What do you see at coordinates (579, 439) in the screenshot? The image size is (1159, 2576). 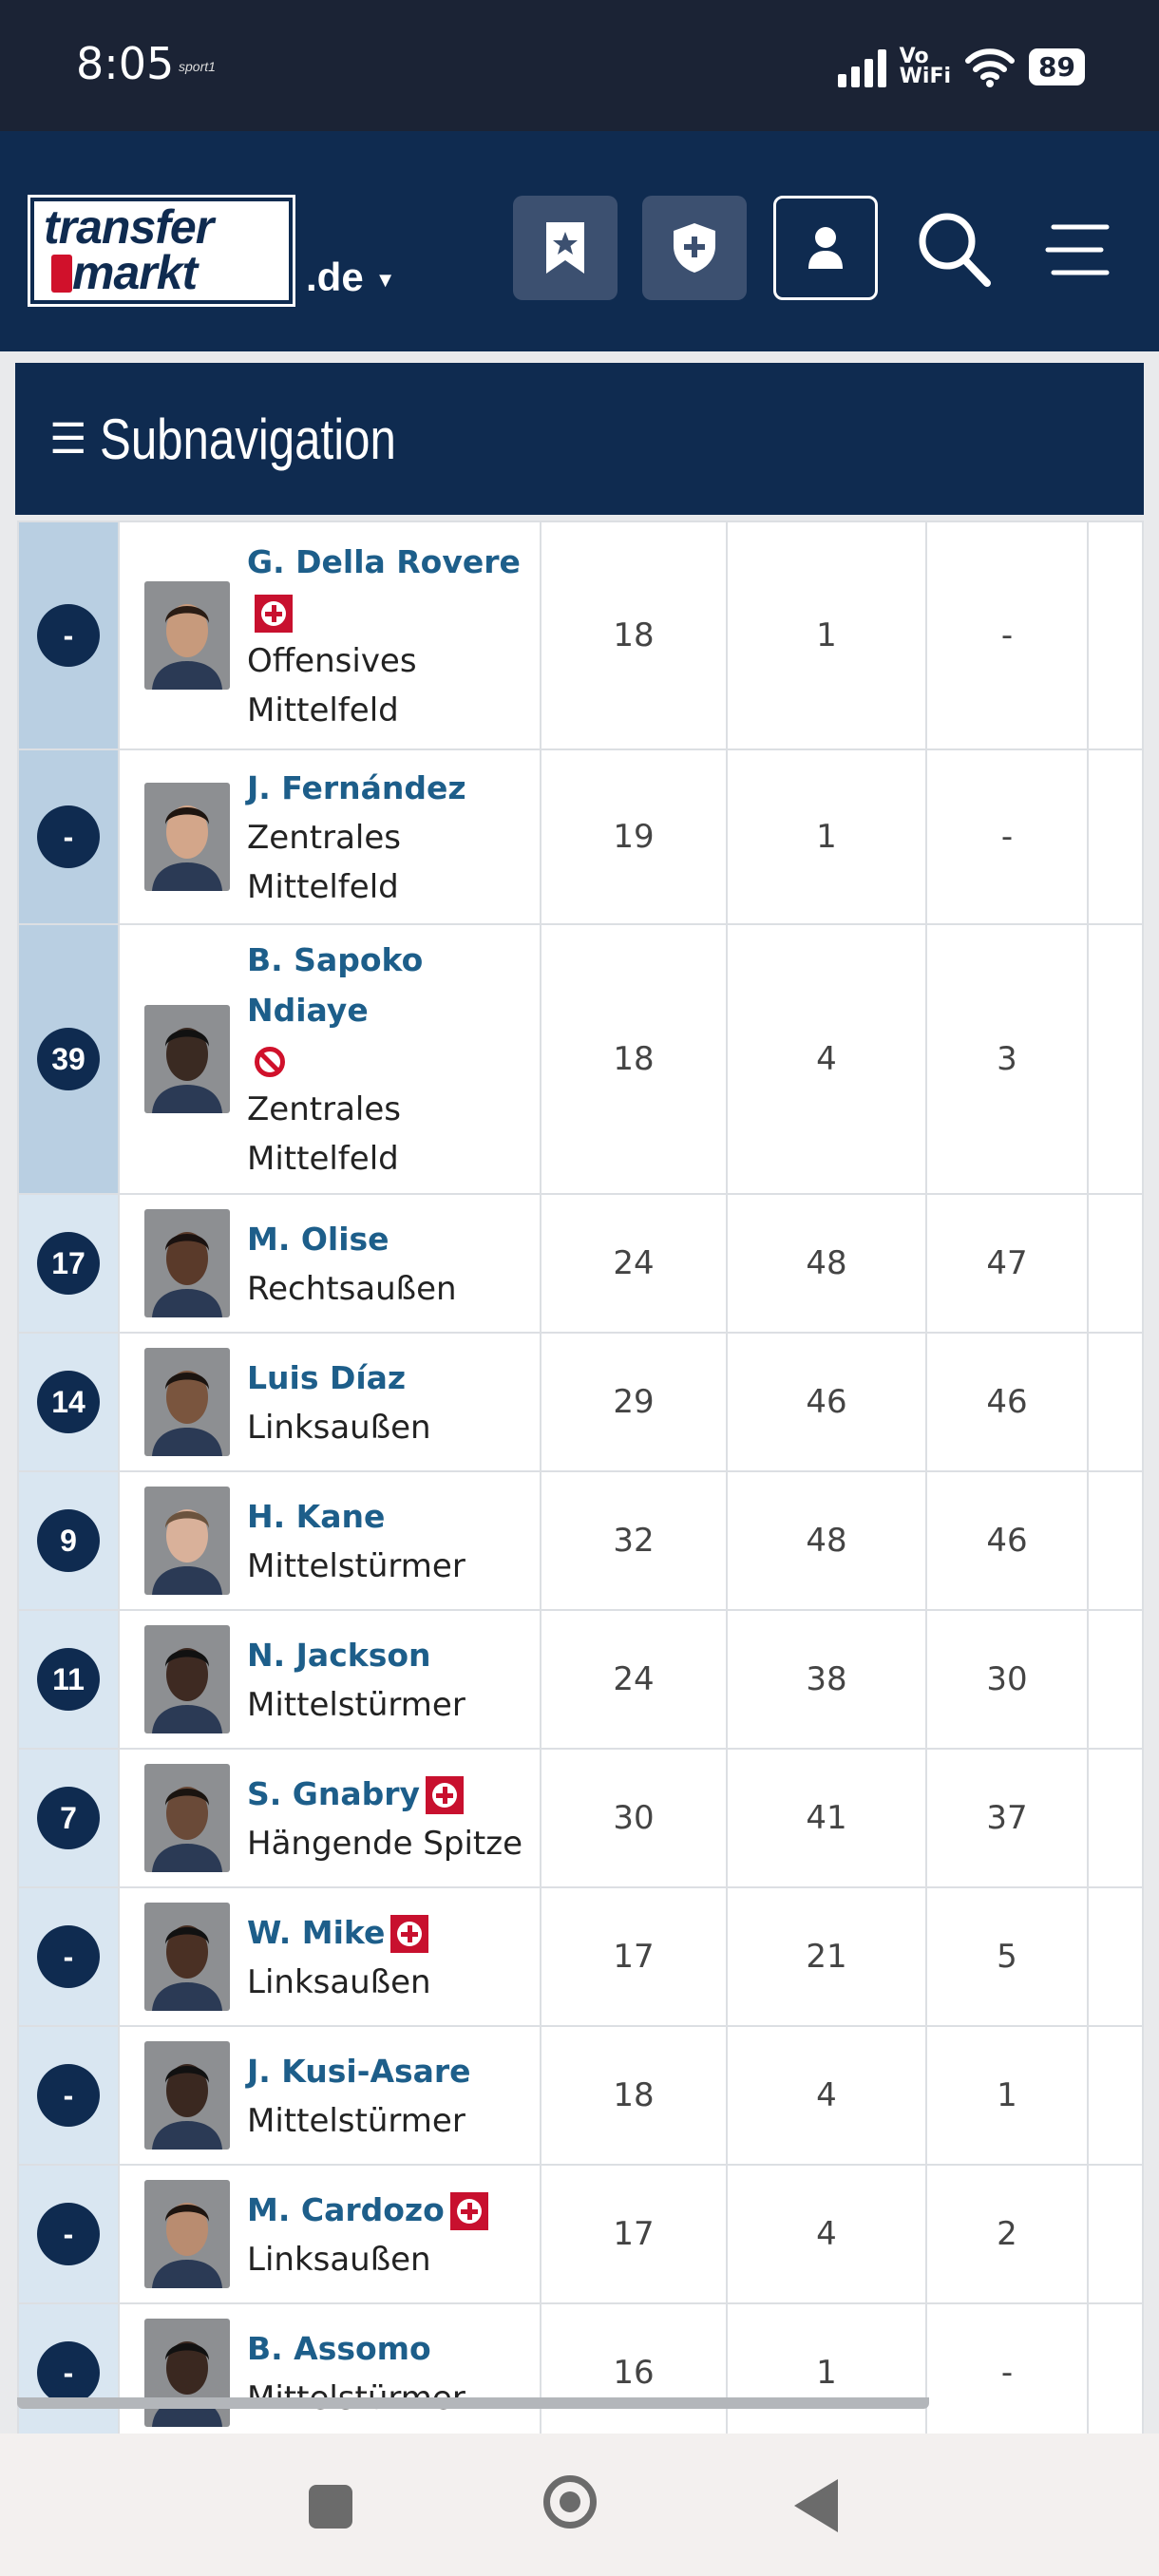 I see `subnavigation-bar: ☰ Subnavigation` at bounding box center [579, 439].